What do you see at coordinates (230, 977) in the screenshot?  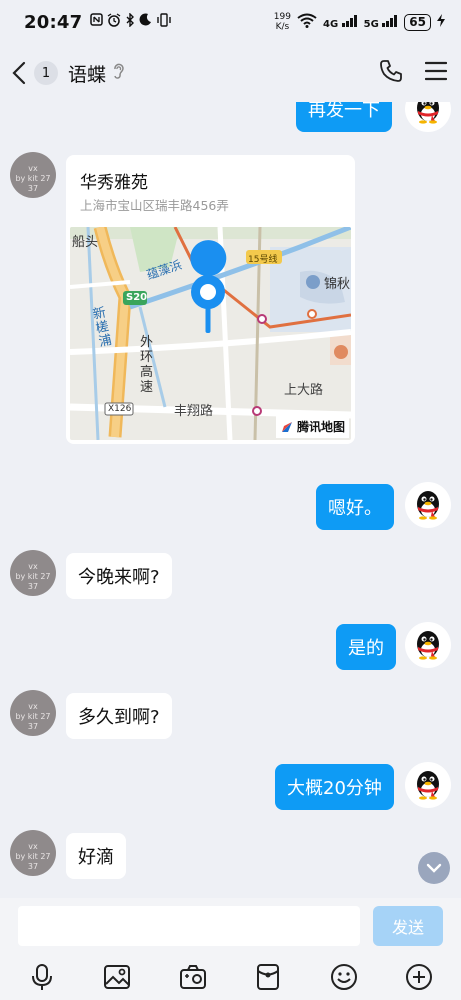 I see `input-toolbar` at bounding box center [230, 977].